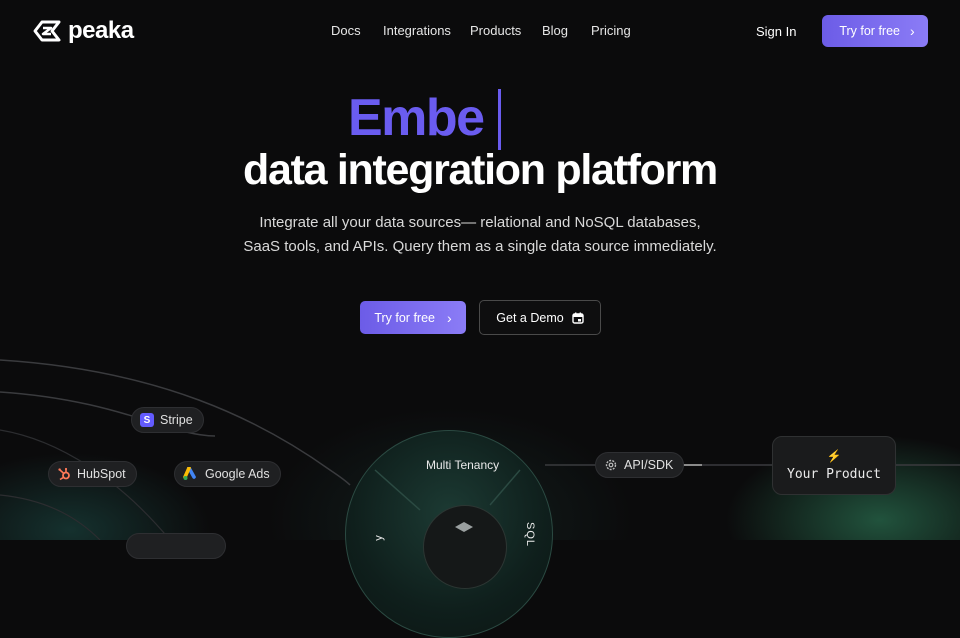 The image size is (960, 638). What do you see at coordinates (834, 456) in the screenshot?
I see `lightning-icon: ⚡` at bounding box center [834, 456].